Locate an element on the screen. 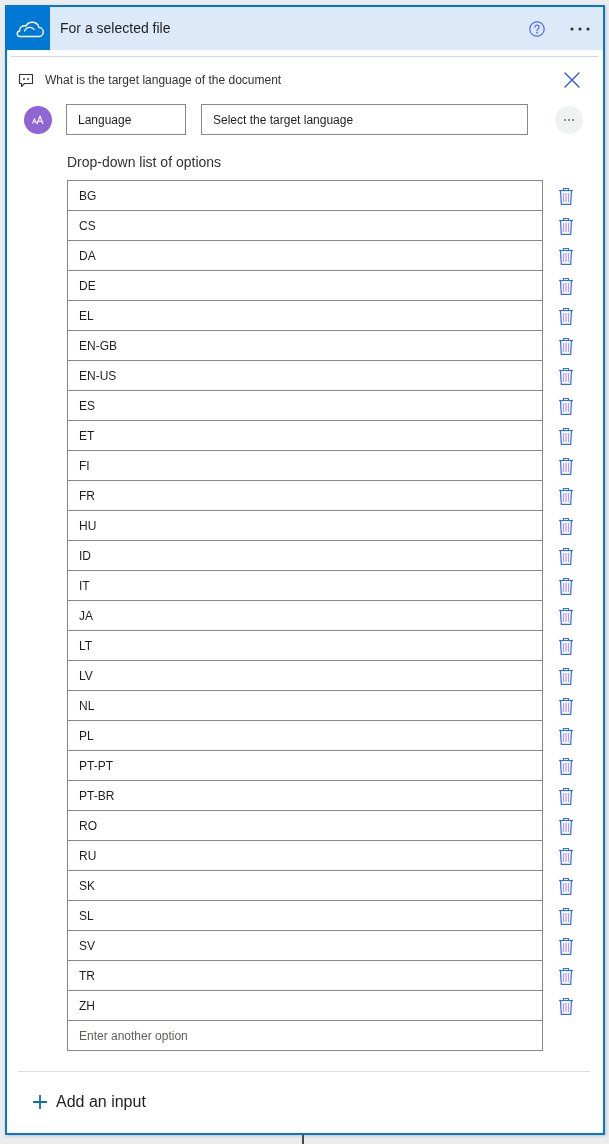 This screenshot has height=1144, width=609. option-field: SK is located at coordinates (305, 885).